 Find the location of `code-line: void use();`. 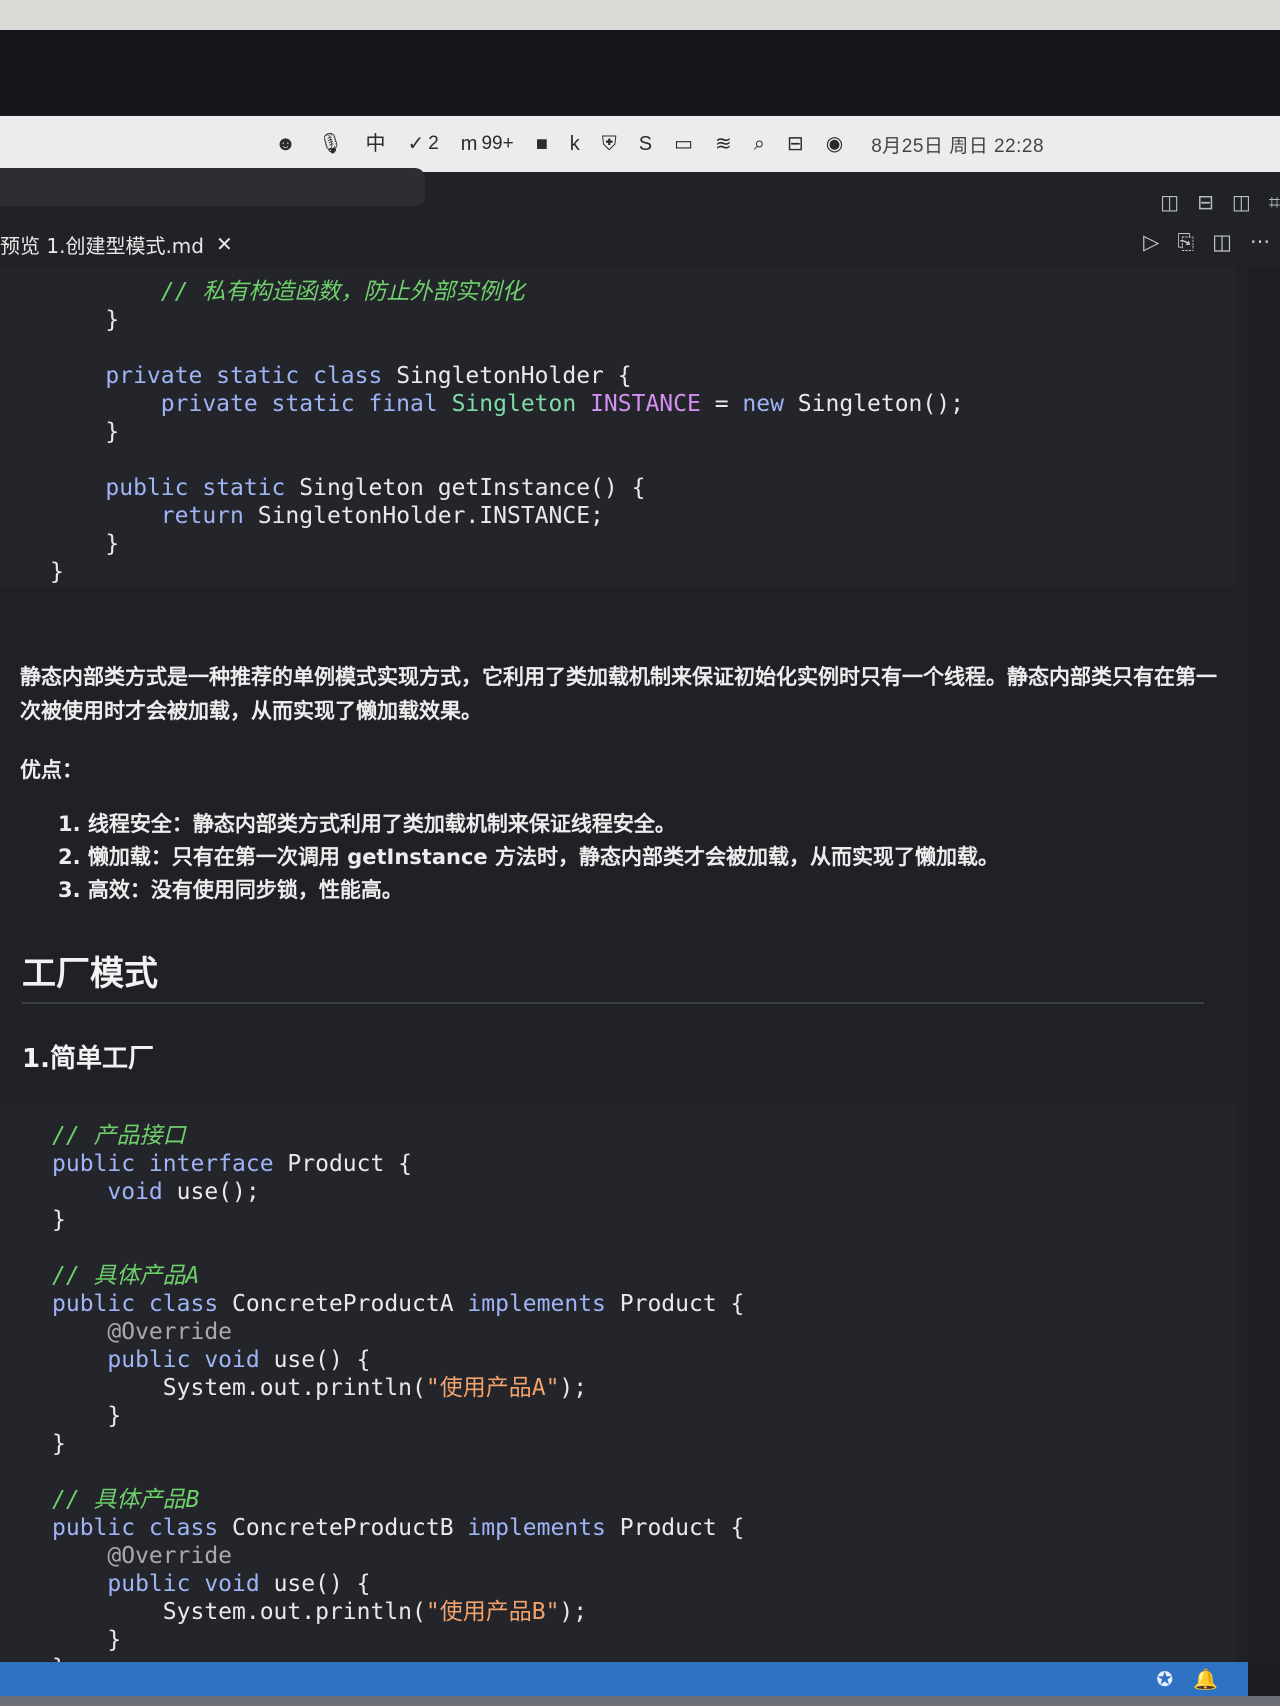

code-line: void use(); is located at coordinates (644, 1192).